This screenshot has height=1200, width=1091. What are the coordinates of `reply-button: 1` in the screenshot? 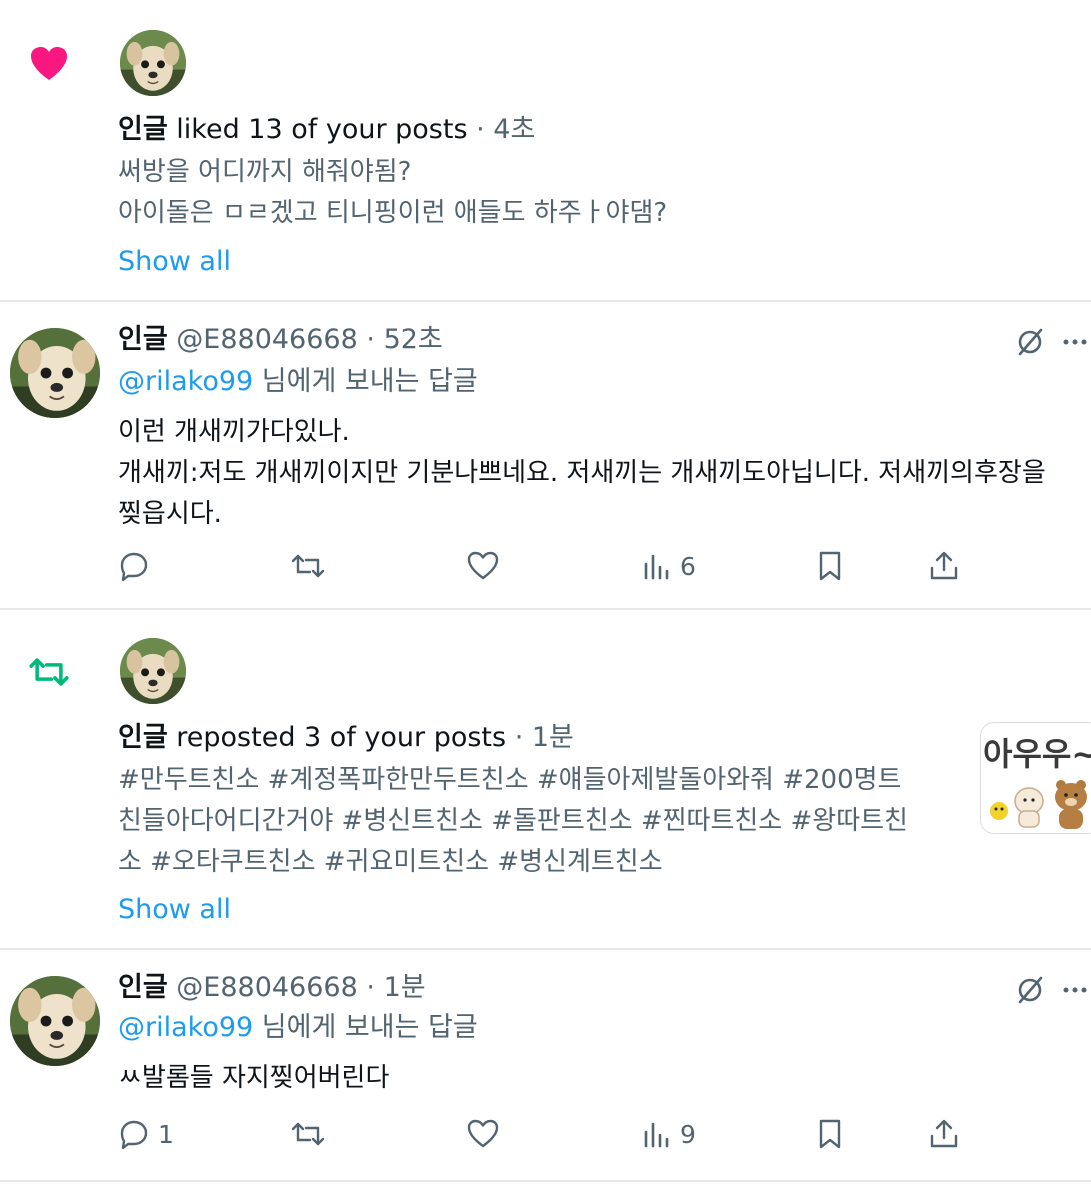 It's located at (146, 1134).